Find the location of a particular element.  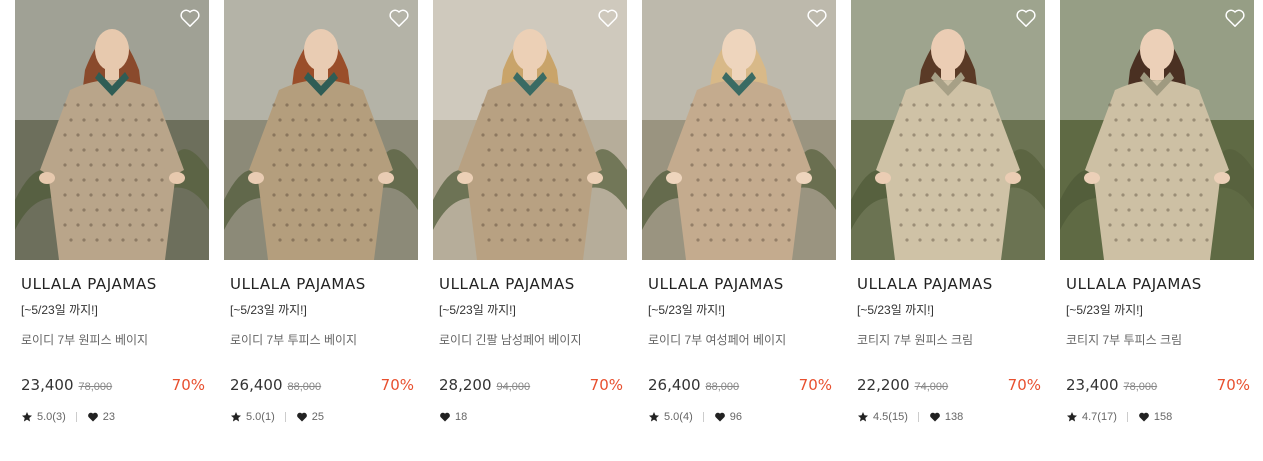

likes-count: 96 is located at coordinates (735, 417).